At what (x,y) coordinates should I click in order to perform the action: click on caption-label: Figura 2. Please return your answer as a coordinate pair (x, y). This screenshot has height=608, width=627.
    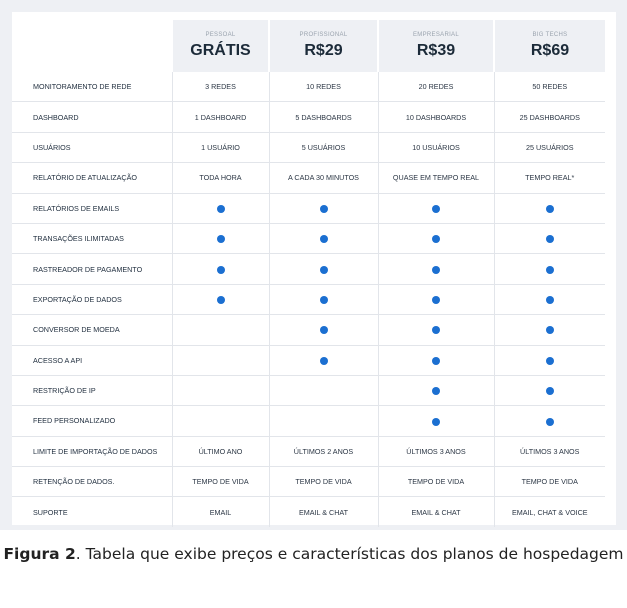
    Looking at the image, I should click on (39, 554).